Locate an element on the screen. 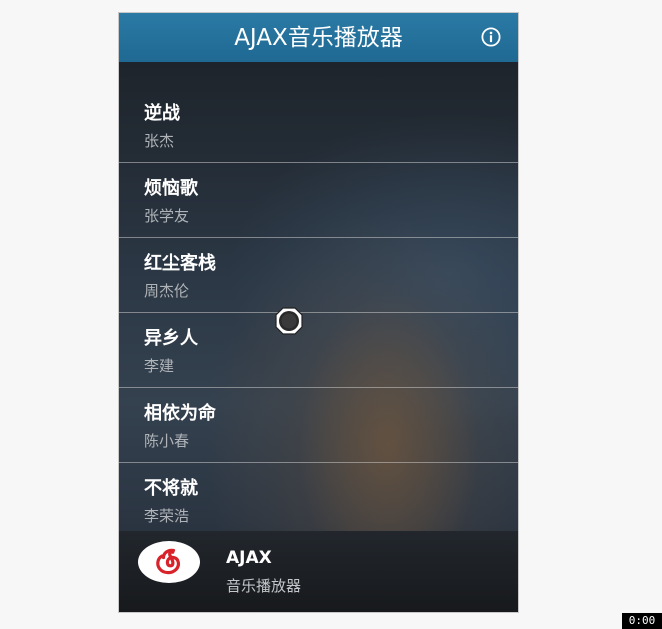 The width and height of the screenshot is (662, 629). song-item: 相依为命 陈小春 is located at coordinates (318, 425).